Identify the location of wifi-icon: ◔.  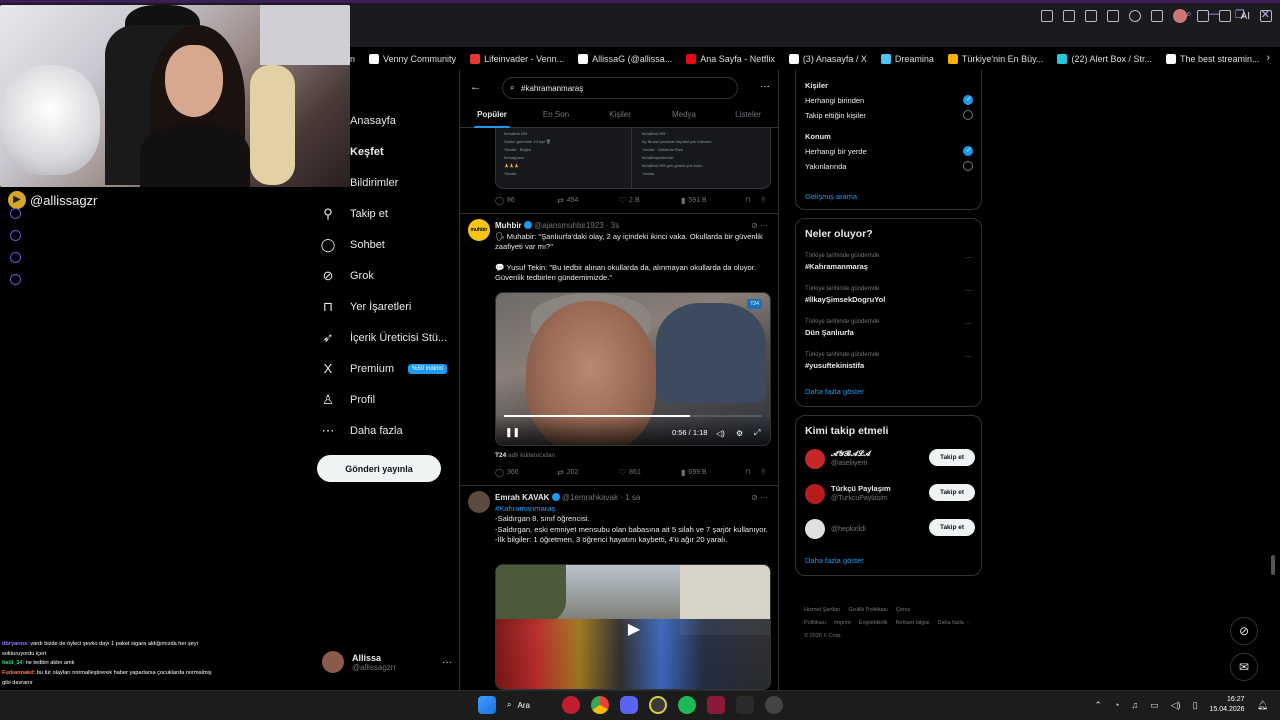
(1116, 705).